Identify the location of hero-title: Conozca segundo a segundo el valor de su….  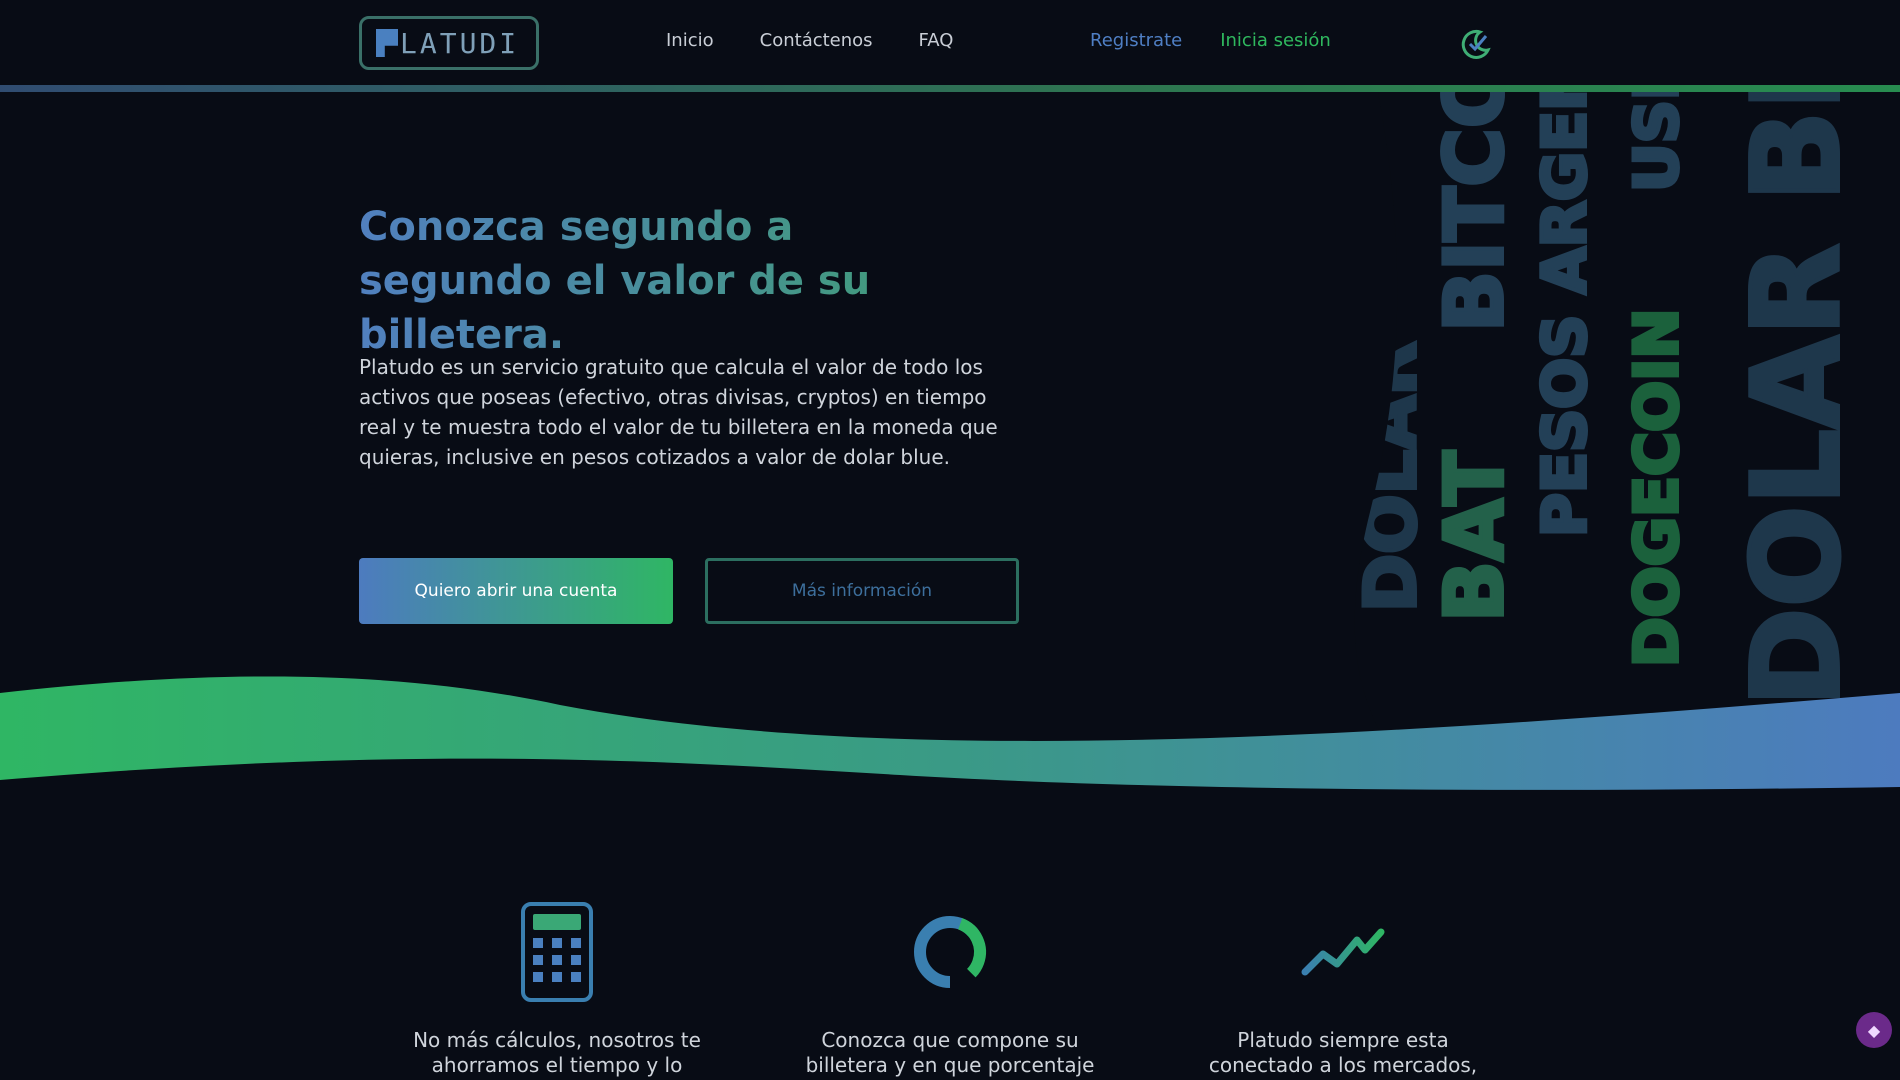
(679, 281).